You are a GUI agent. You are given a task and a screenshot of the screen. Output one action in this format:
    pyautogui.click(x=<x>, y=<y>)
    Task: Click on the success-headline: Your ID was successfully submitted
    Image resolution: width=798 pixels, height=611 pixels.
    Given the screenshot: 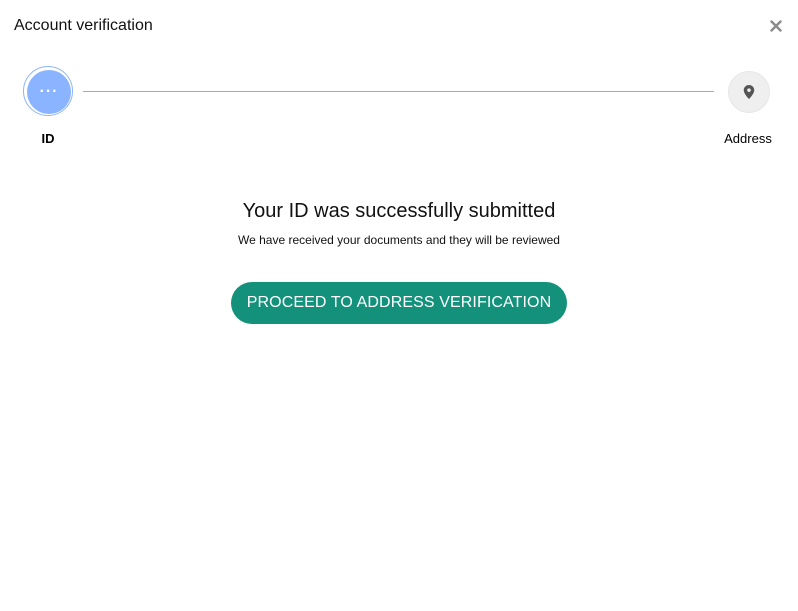 What is the action you would take?
    pyautogui.click(x=399, y=211)
    